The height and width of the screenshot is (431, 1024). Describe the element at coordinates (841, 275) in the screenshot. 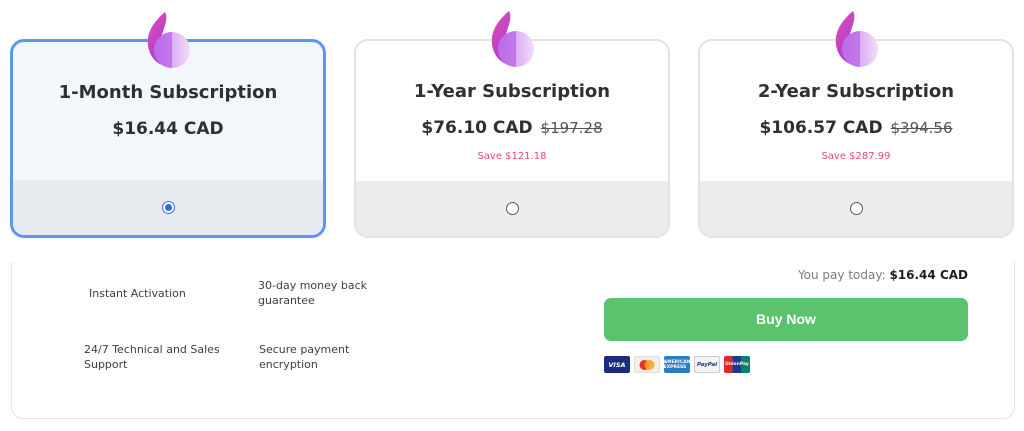

I see `pay-today-label: You pay today:` at that location.